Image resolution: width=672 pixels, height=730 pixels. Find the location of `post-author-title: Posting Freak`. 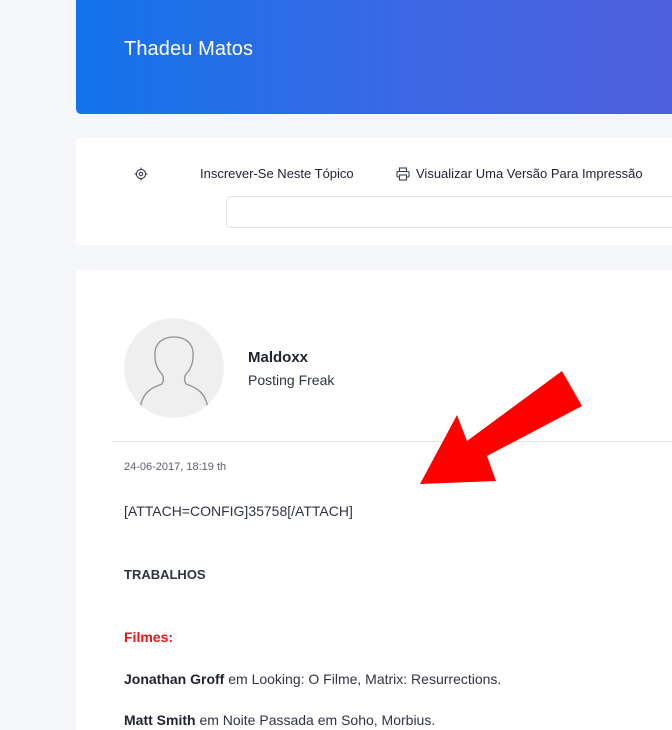

post-author-title: Posting Freak is located at coordinates (291, 380).